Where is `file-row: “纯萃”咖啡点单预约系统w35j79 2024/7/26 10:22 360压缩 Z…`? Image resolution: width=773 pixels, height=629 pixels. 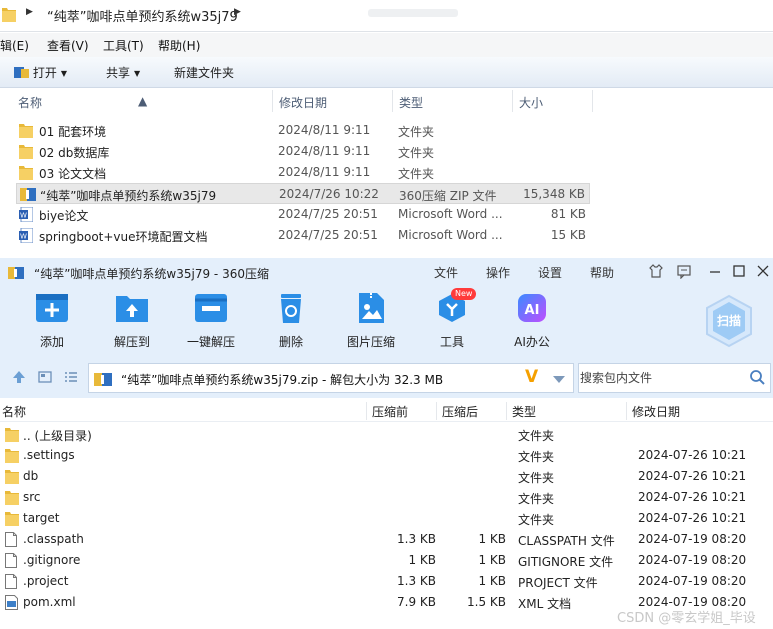
file-row: “纯萃”咖啡点单预约系统w35j79 2024/7/26 10:22 360压缩 Z… is located at coordinates (303, 193).